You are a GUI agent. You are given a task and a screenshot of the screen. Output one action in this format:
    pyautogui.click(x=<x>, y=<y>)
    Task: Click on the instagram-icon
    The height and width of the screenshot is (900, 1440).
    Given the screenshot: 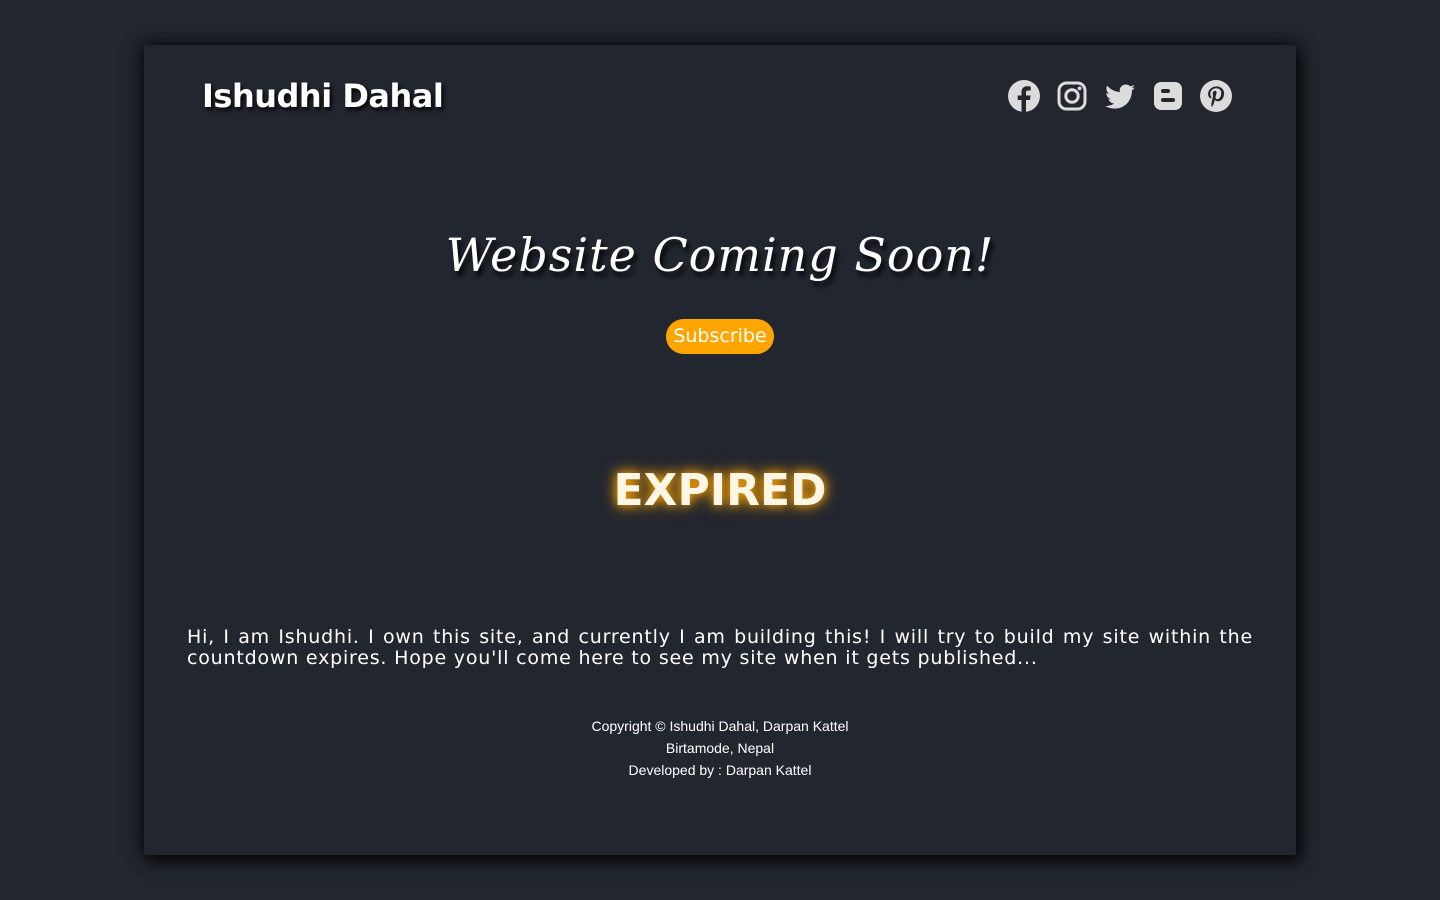 What is the action you would take?
    pyautogui.click(x=1072, y=96)
    